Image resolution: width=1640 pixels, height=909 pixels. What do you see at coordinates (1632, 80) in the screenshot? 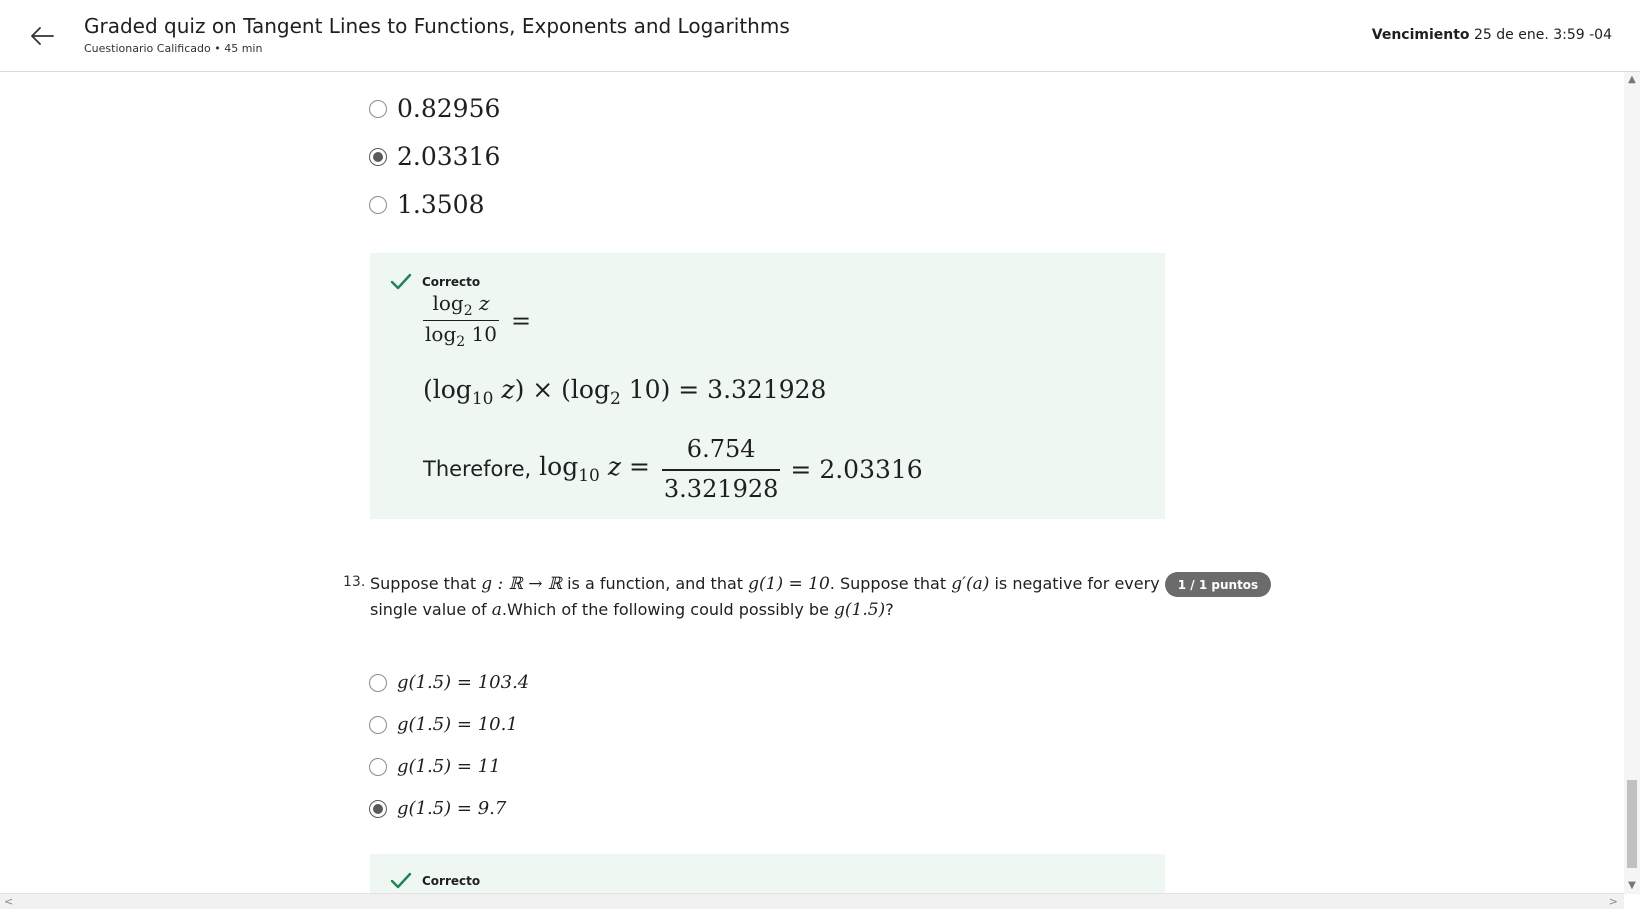
I see `scroll-up-icon: ▲` at bounding box center [1632, 80].